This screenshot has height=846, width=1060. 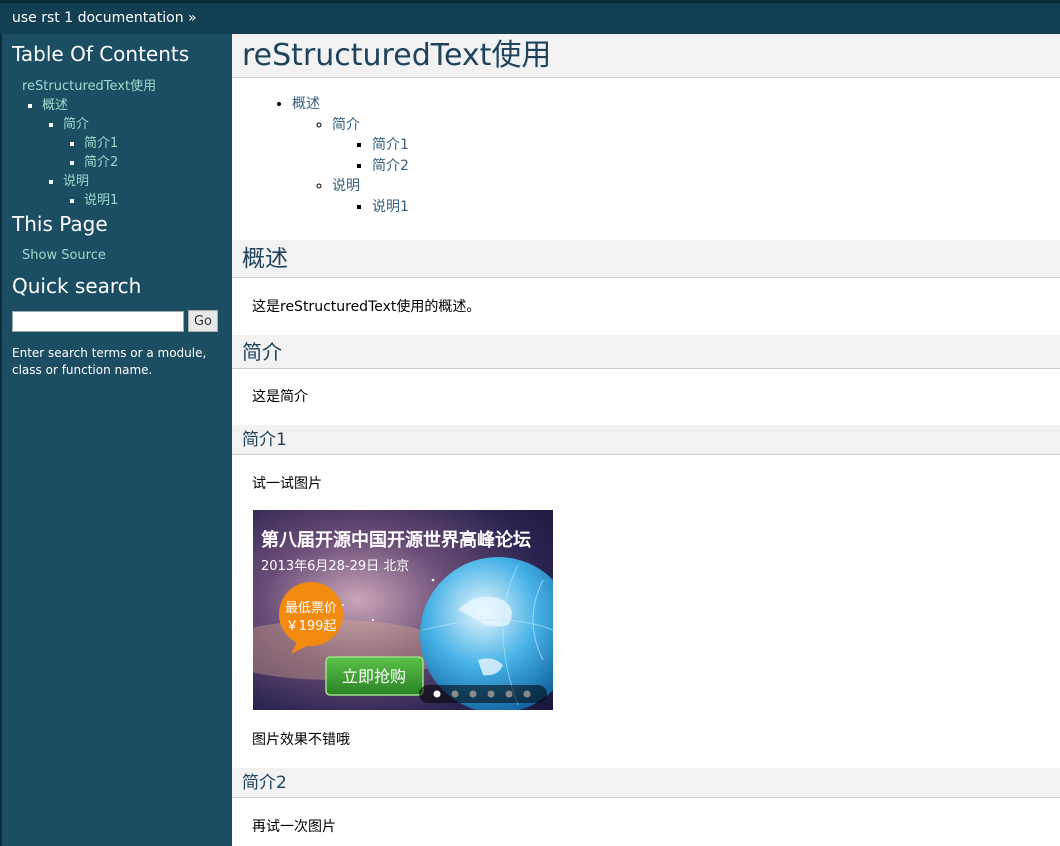 What do you see at coordinates (101, 143) in the screenshot?
I see `toc-link-intro1: 简介1` at bounding box center [101, 143].